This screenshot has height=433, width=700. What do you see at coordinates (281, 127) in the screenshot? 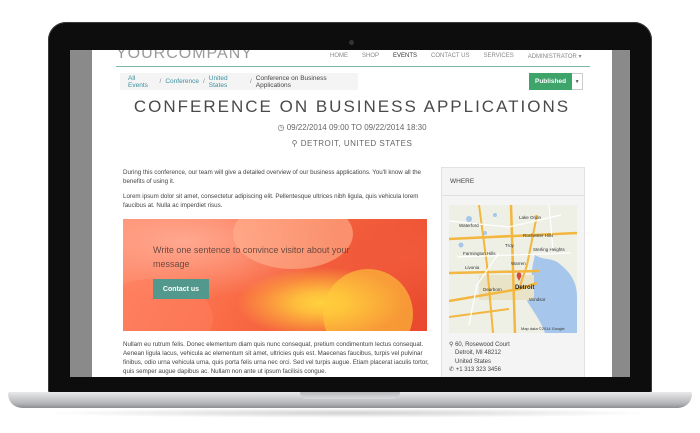
I see `clock-icon: ◷` at bounding box center [281, 127].